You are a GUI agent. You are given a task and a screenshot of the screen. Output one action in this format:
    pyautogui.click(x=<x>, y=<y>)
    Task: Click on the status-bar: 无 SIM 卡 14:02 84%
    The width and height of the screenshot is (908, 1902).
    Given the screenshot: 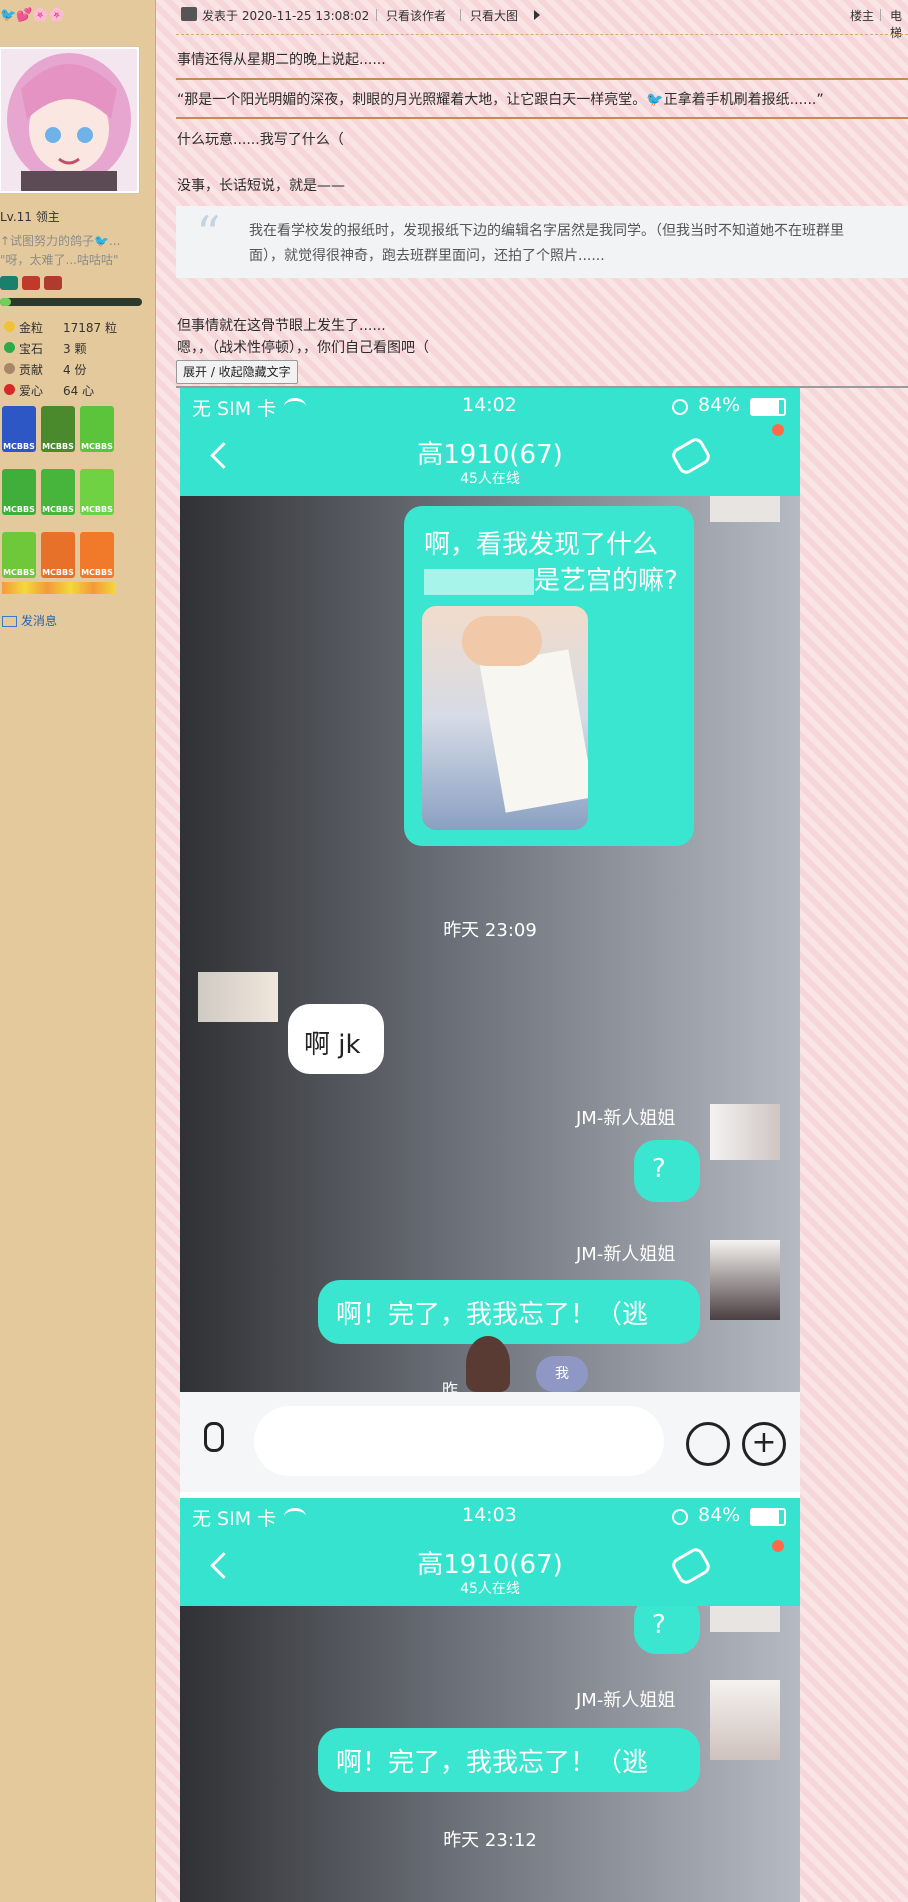 What is the action you would take?
    pyautogui.click(x=490, y=406)
    